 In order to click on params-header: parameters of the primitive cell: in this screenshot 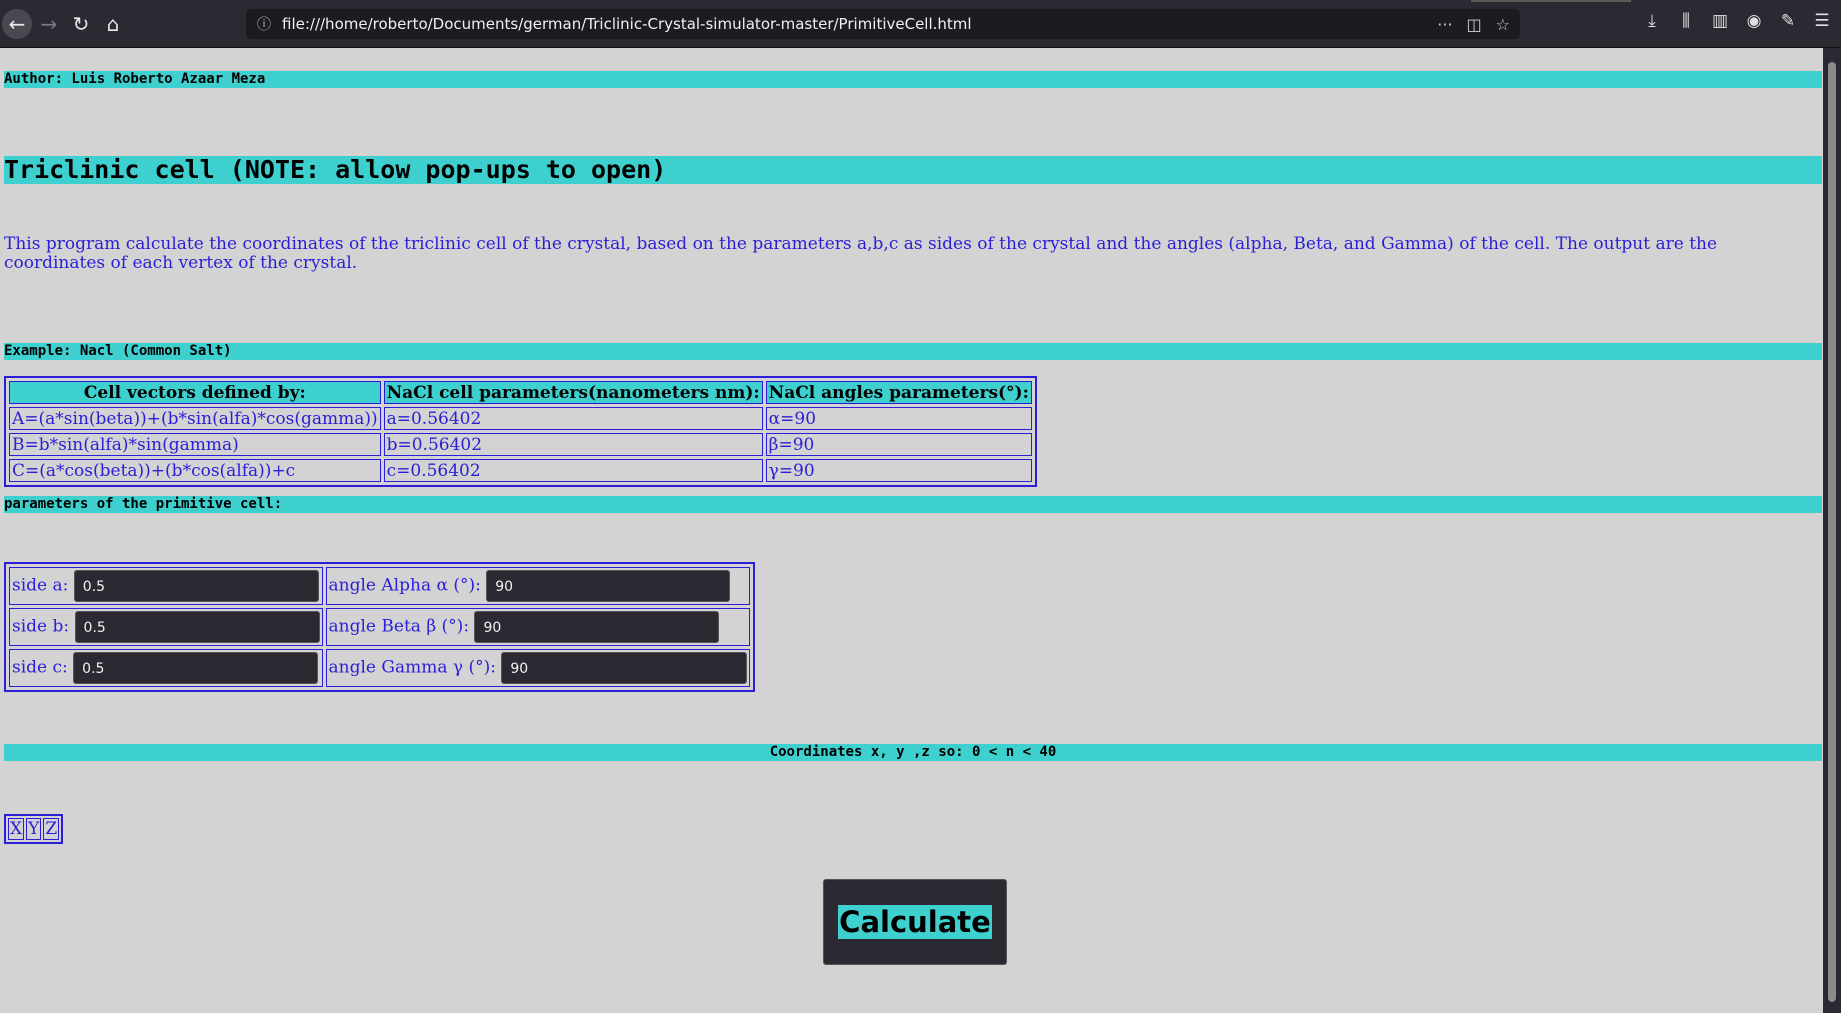, I will do `click(913, 504)`.